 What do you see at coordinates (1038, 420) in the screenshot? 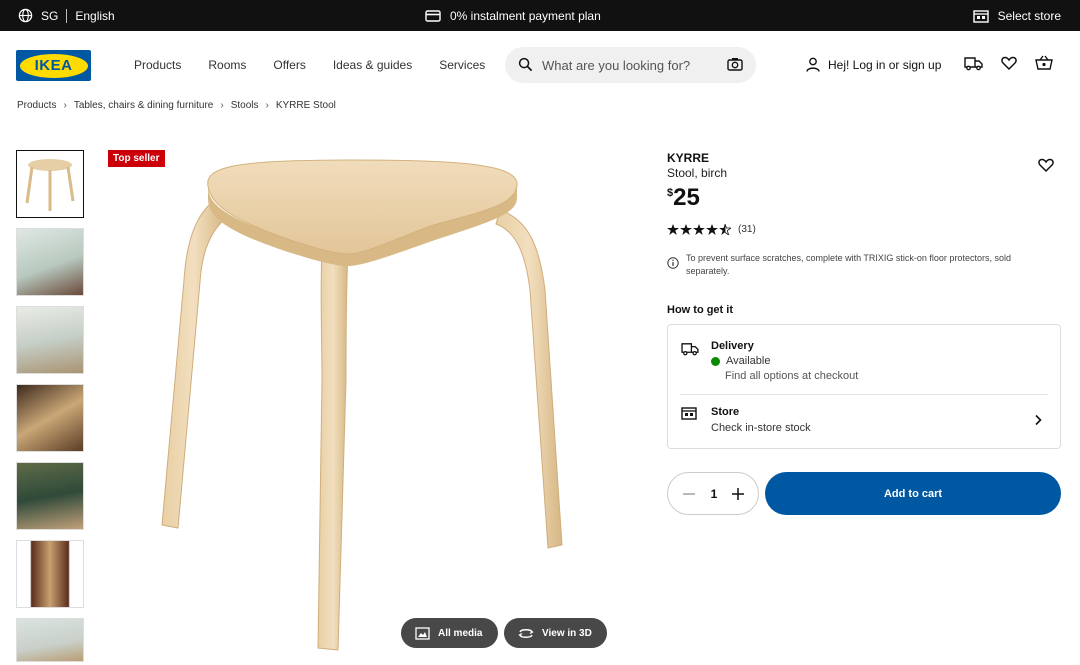
I see `chevron-right-icon` at bounding box center [1038, 420].